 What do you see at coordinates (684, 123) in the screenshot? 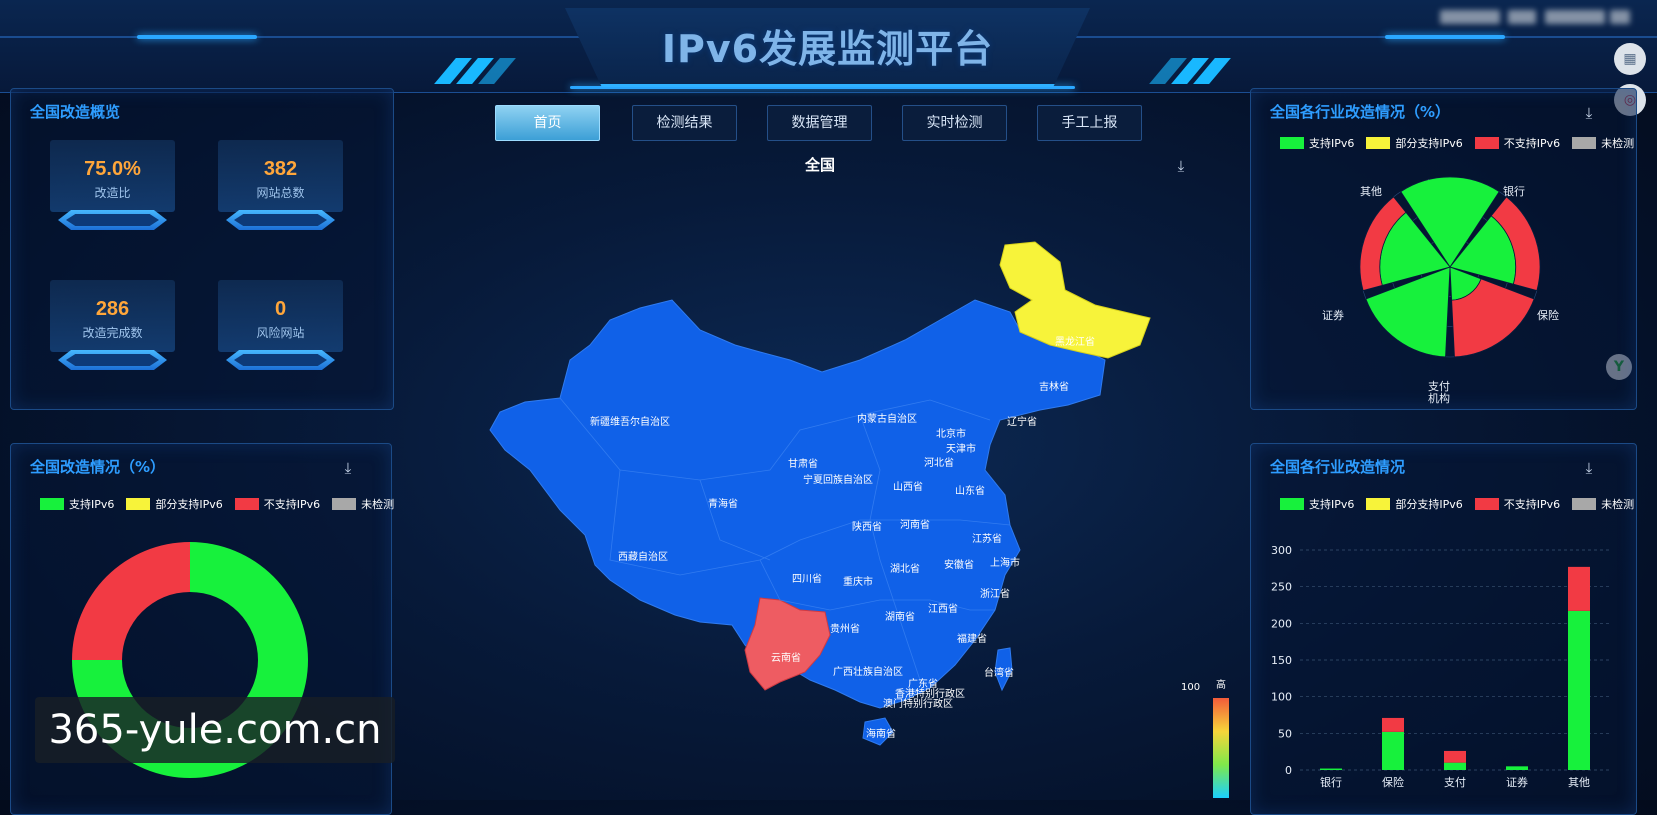
I see `tab-detection-results: 检测结果` at bounding box center [684, 123].